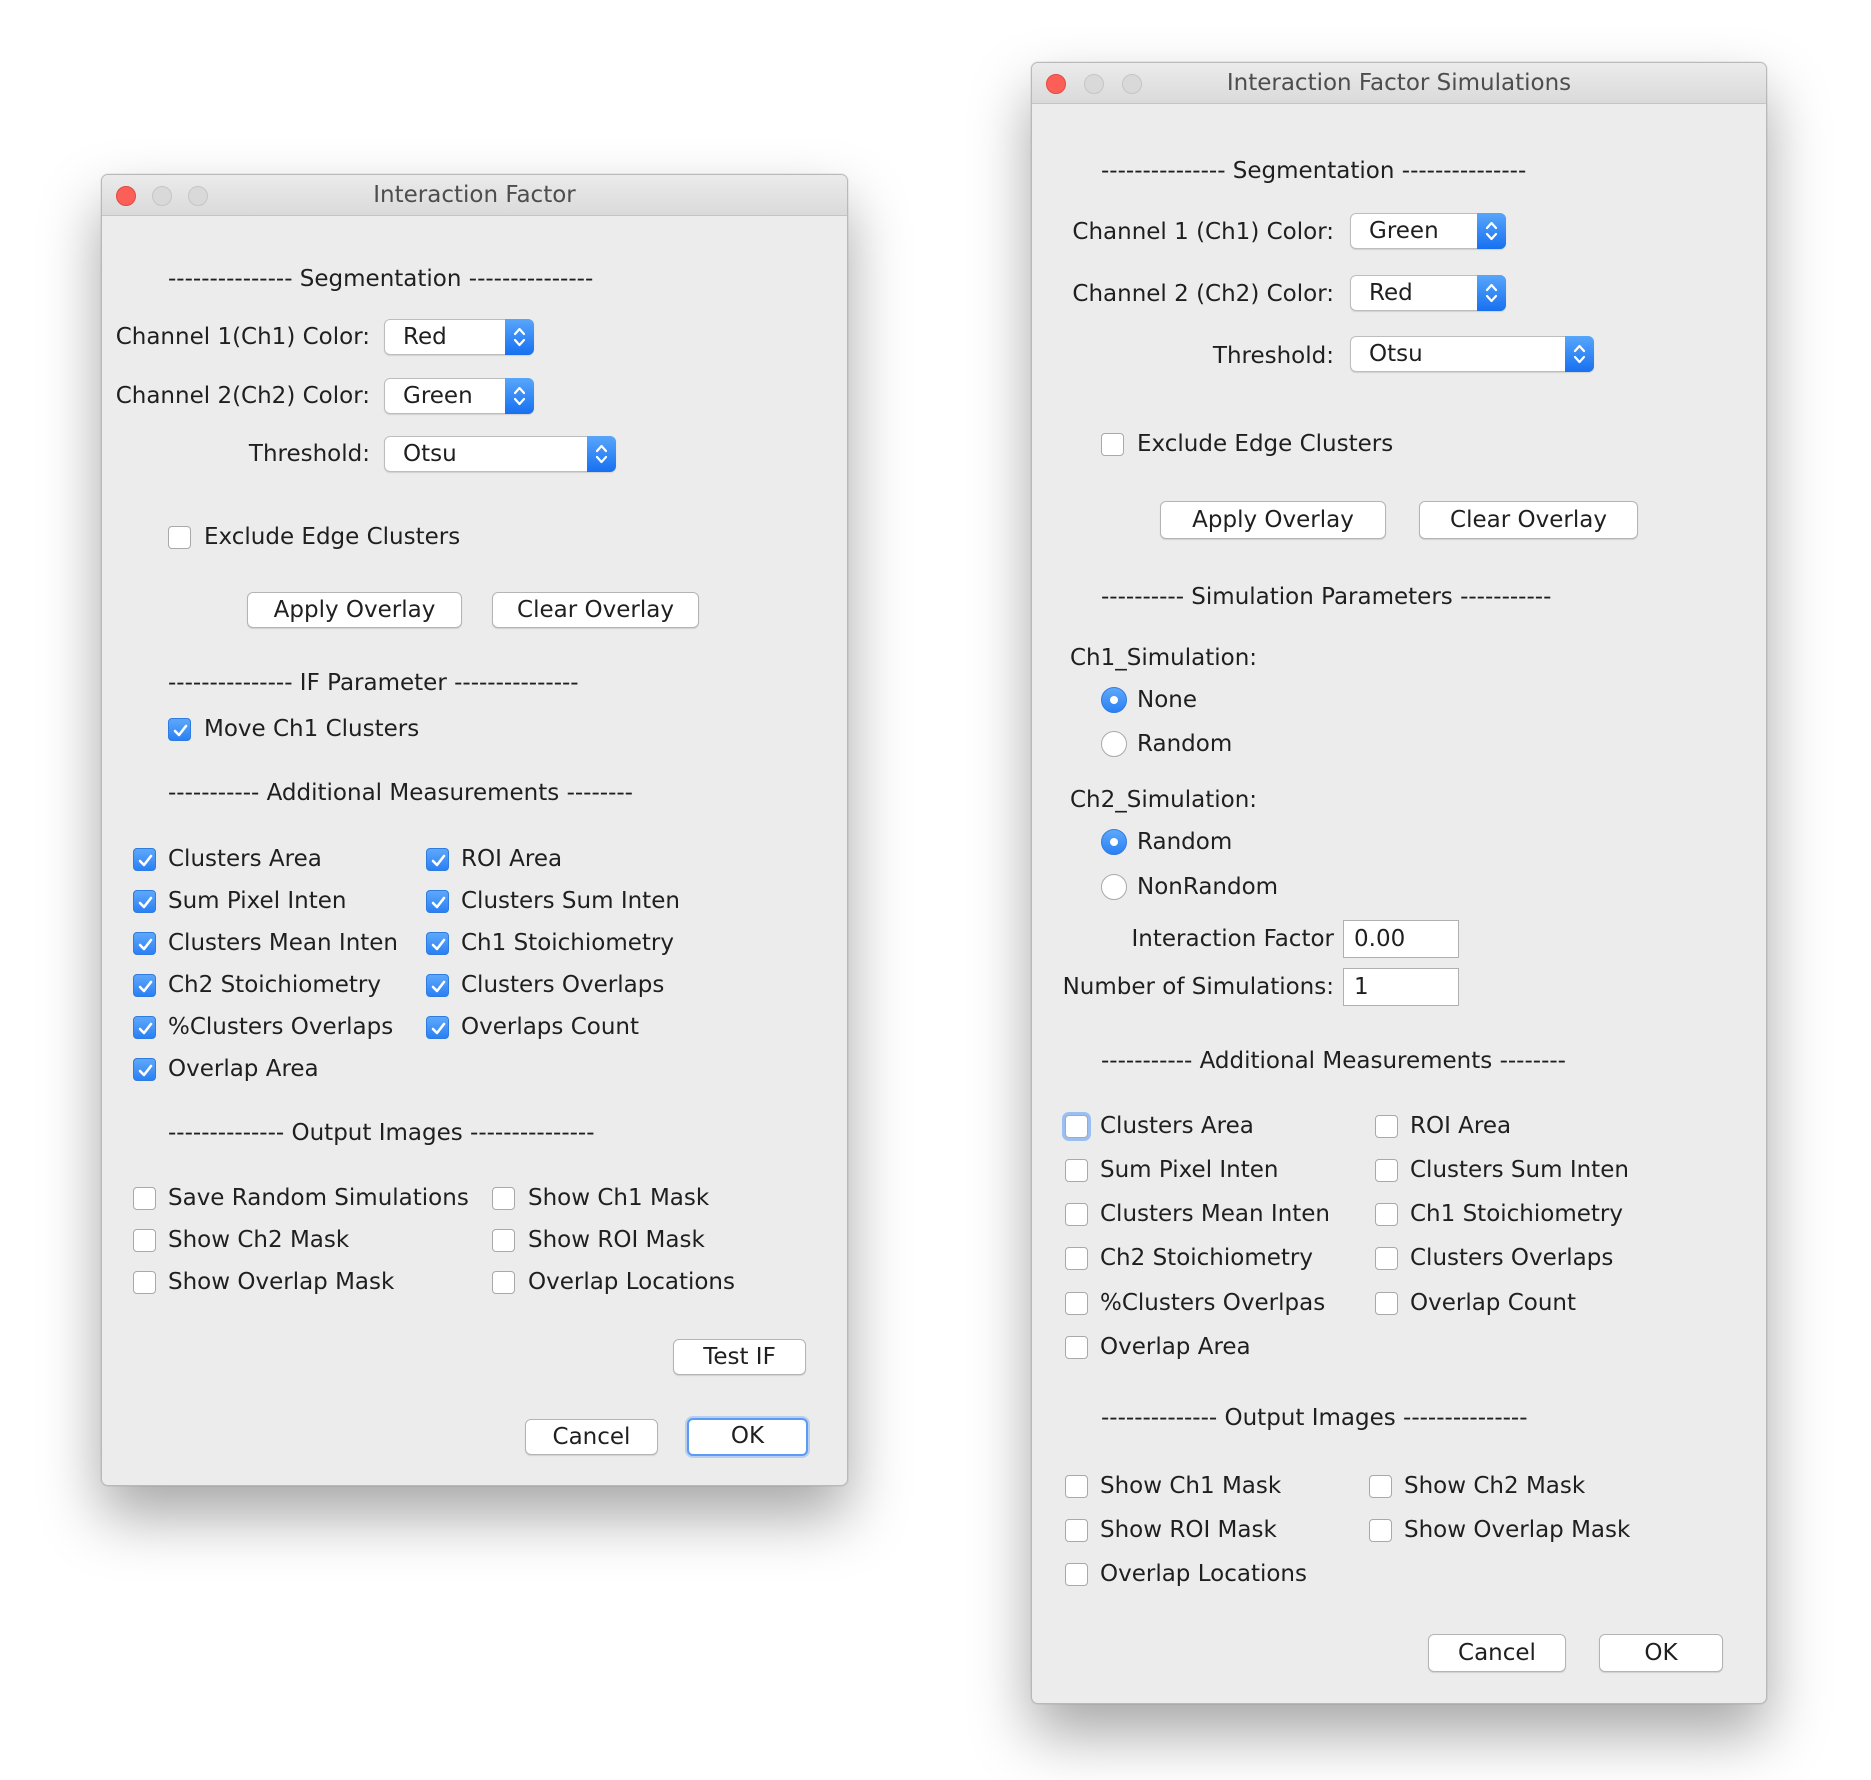 This screenshot has width=1871, height=1780. What do you see at coordinates (1191, 1486) in the screenshot?
I see `show-ch1-mask-label: Show Ch1 Mask` at bounding box center [1191, 1486].